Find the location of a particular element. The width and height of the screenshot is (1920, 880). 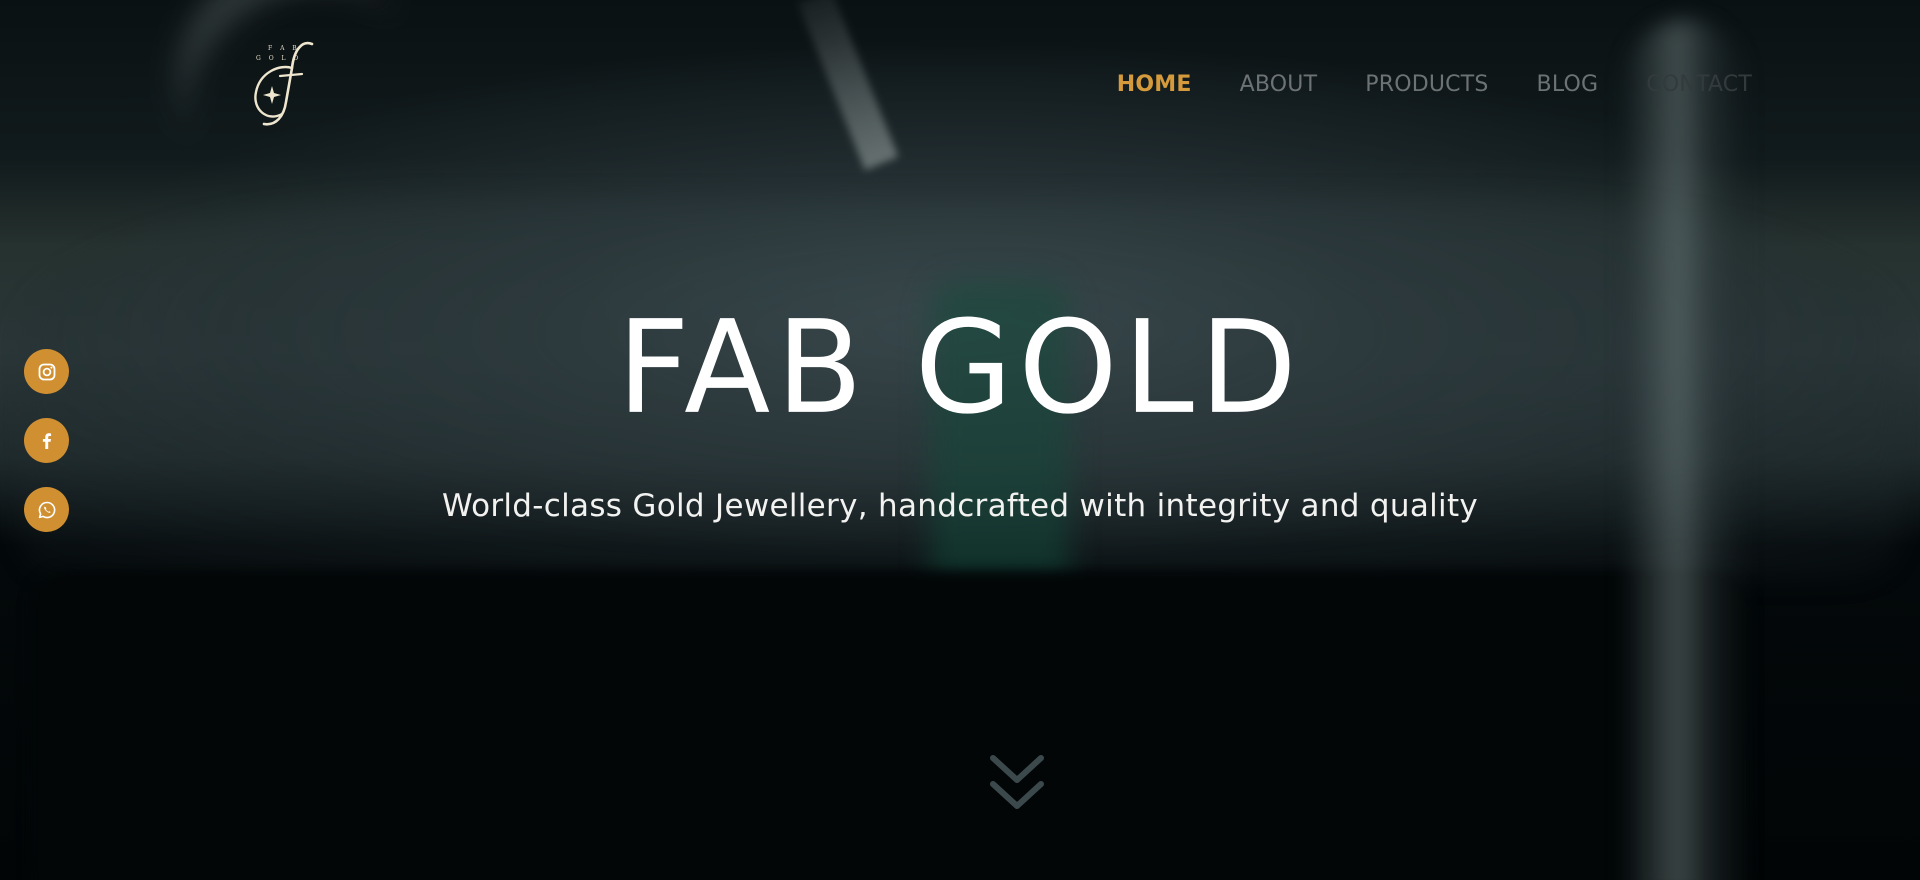

double-chevron-down-icon is located at coordinates (1017, 782).